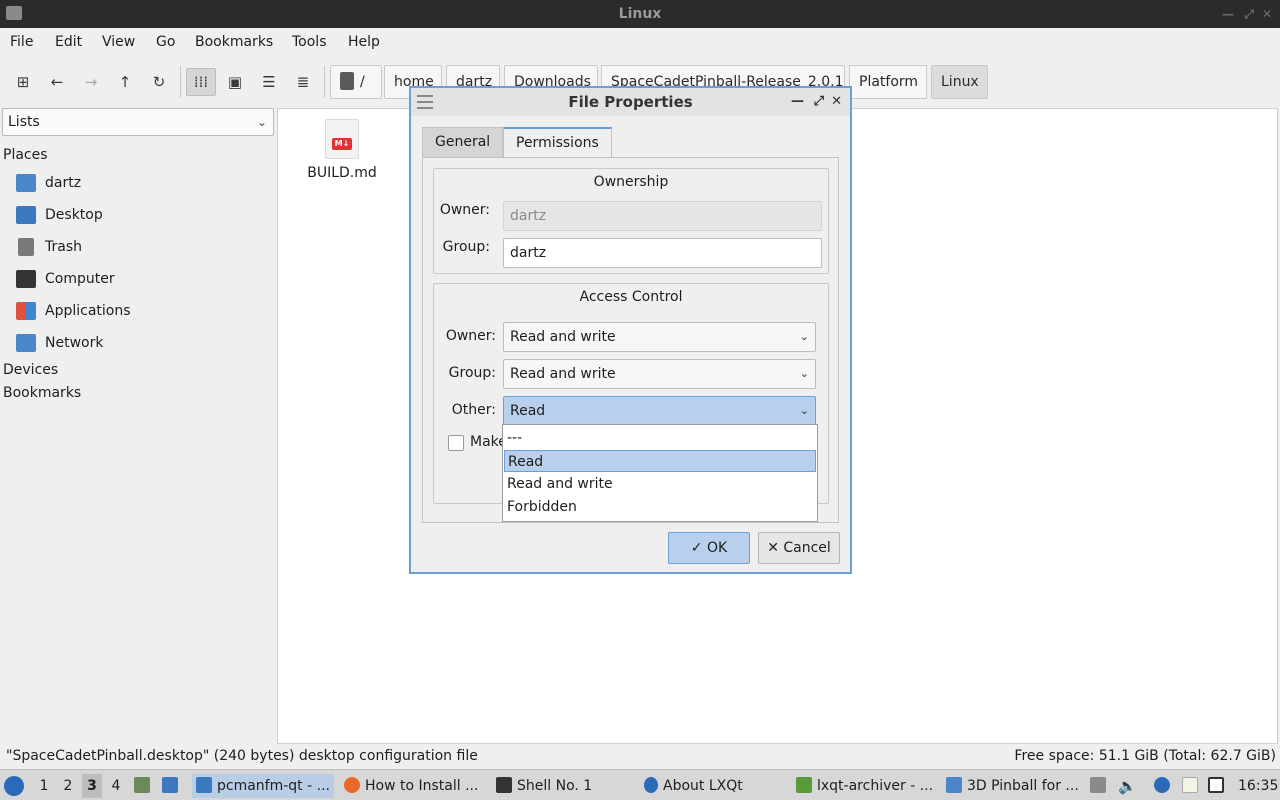 This screenshot has height=800, width=1280. Describe the element at coordinates (80, 279) in the screenshot. I see `sidebar-item-label: Computer` at that location.